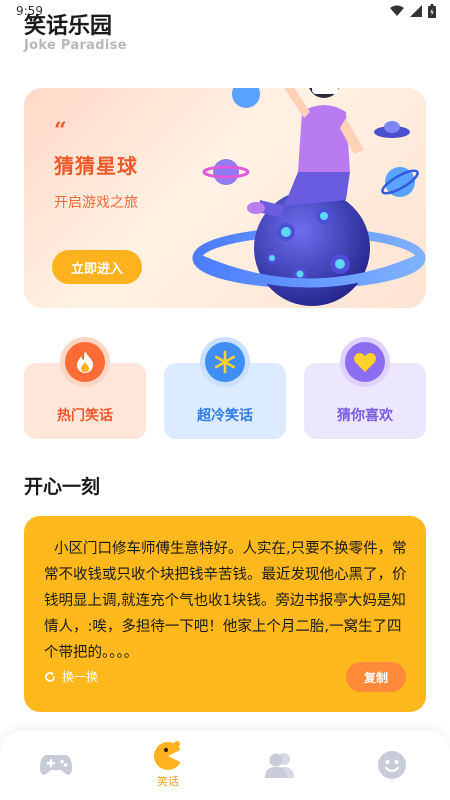 Image resolution: width=450 pixels, height=800 pixels. What do you see at coordinates (397, 10) in the screenshot?
I see `wifi-icon` at bounding box center [397, 10].